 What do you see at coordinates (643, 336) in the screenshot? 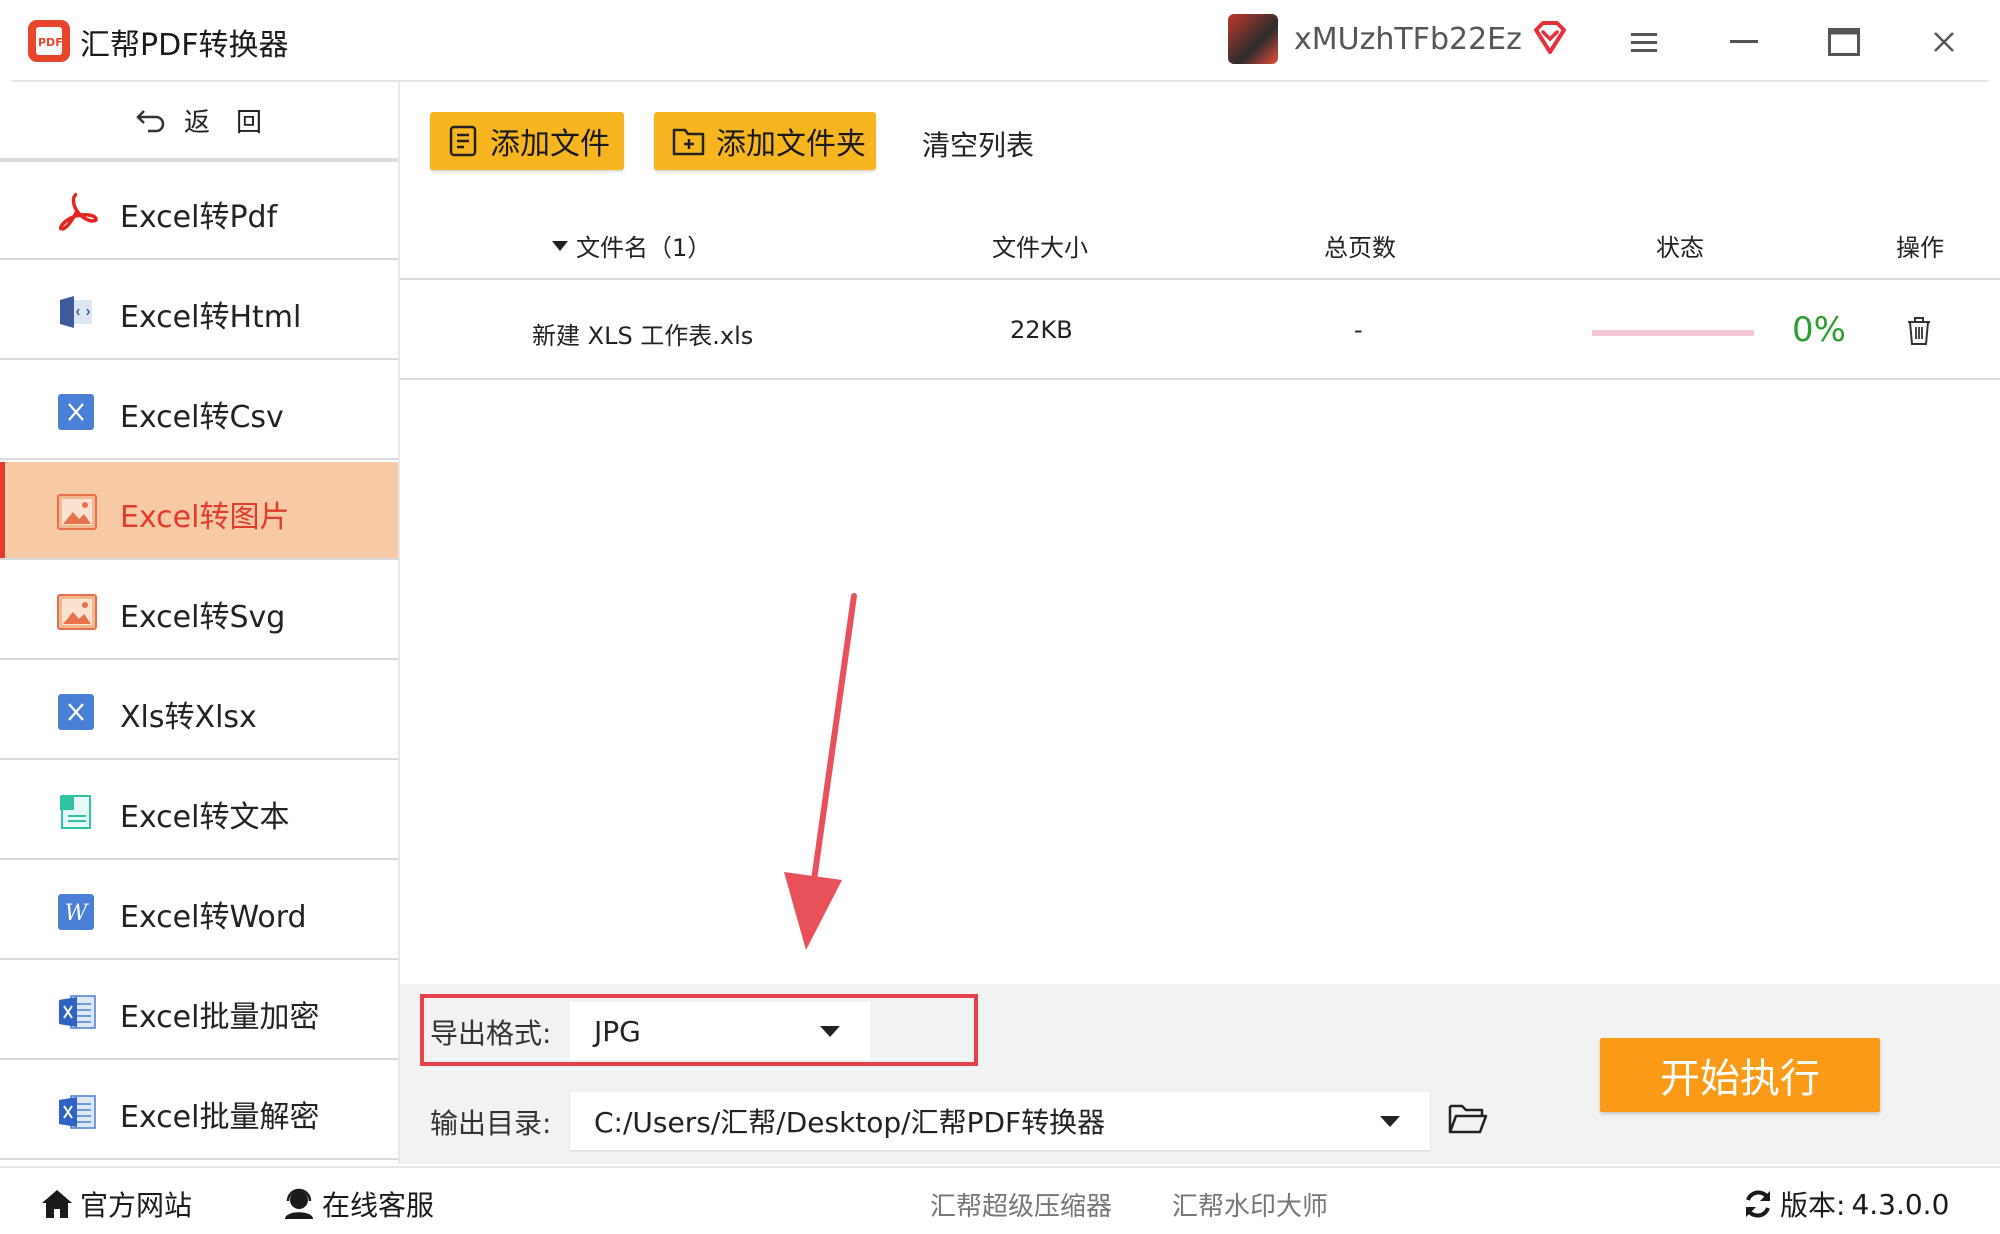
I see `file-name-cell: 新建 XLS 工作表.xls` at bounding box center [643, 336].